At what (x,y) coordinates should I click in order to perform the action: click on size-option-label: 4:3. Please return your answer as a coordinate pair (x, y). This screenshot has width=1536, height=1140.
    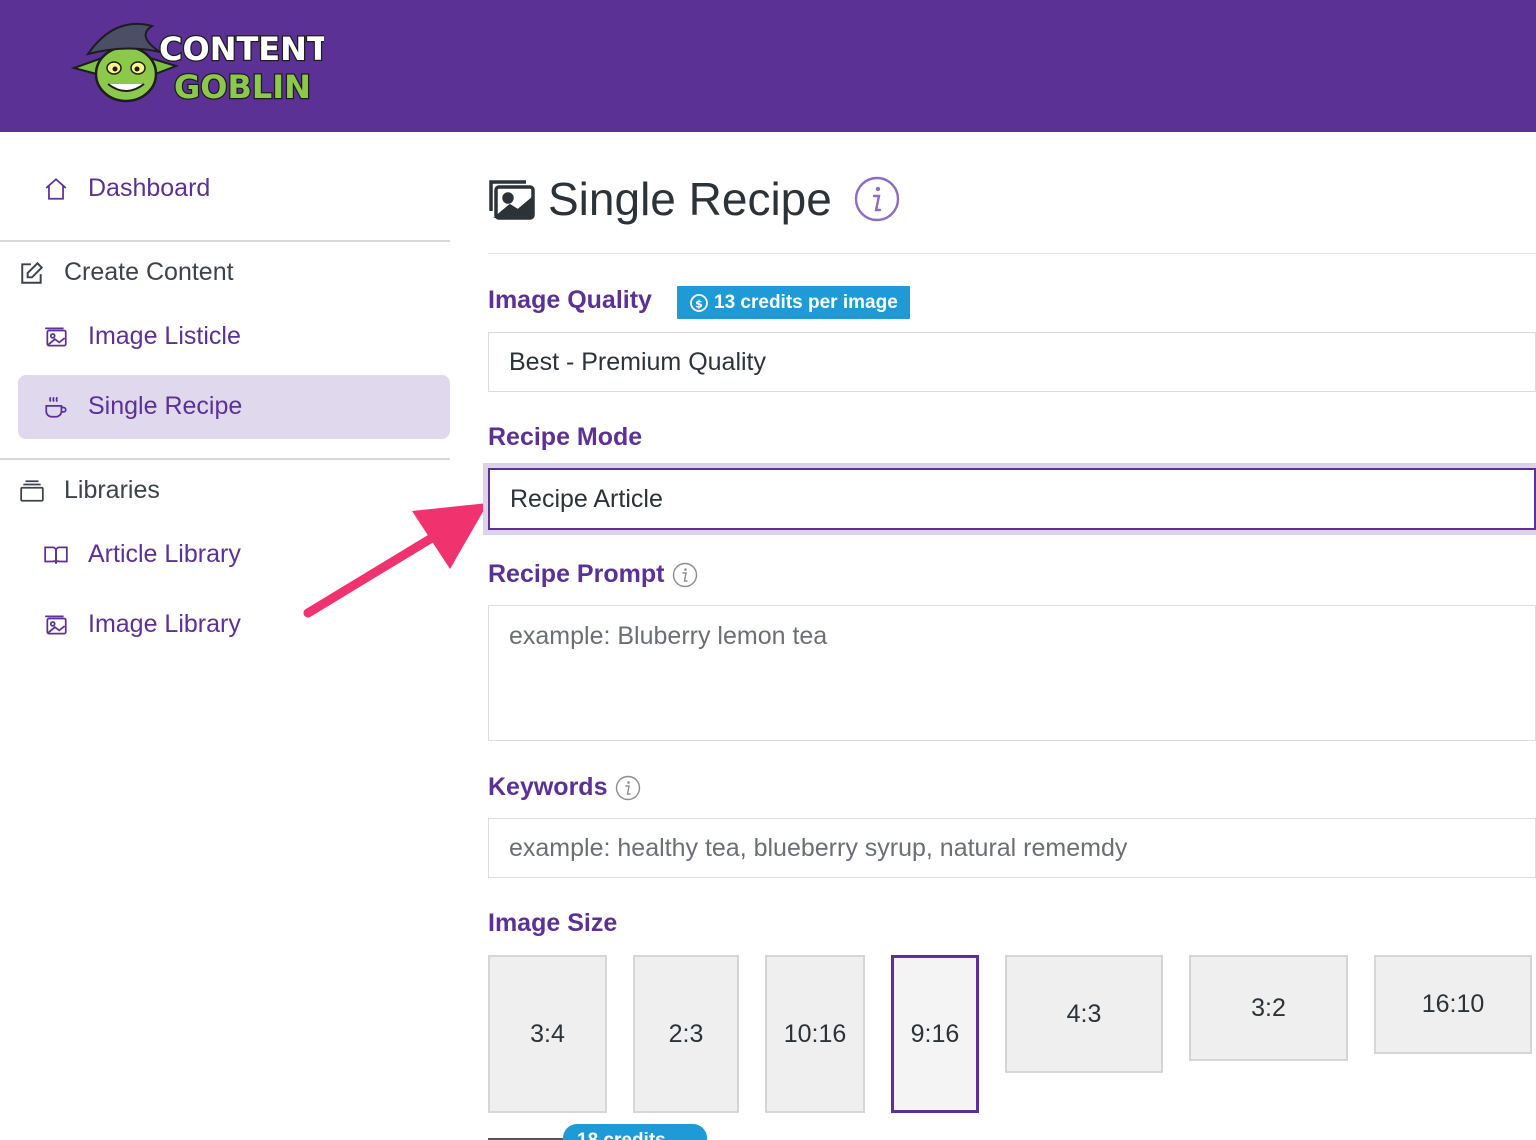
    Looking at the image, I should click on (1084, 1013).